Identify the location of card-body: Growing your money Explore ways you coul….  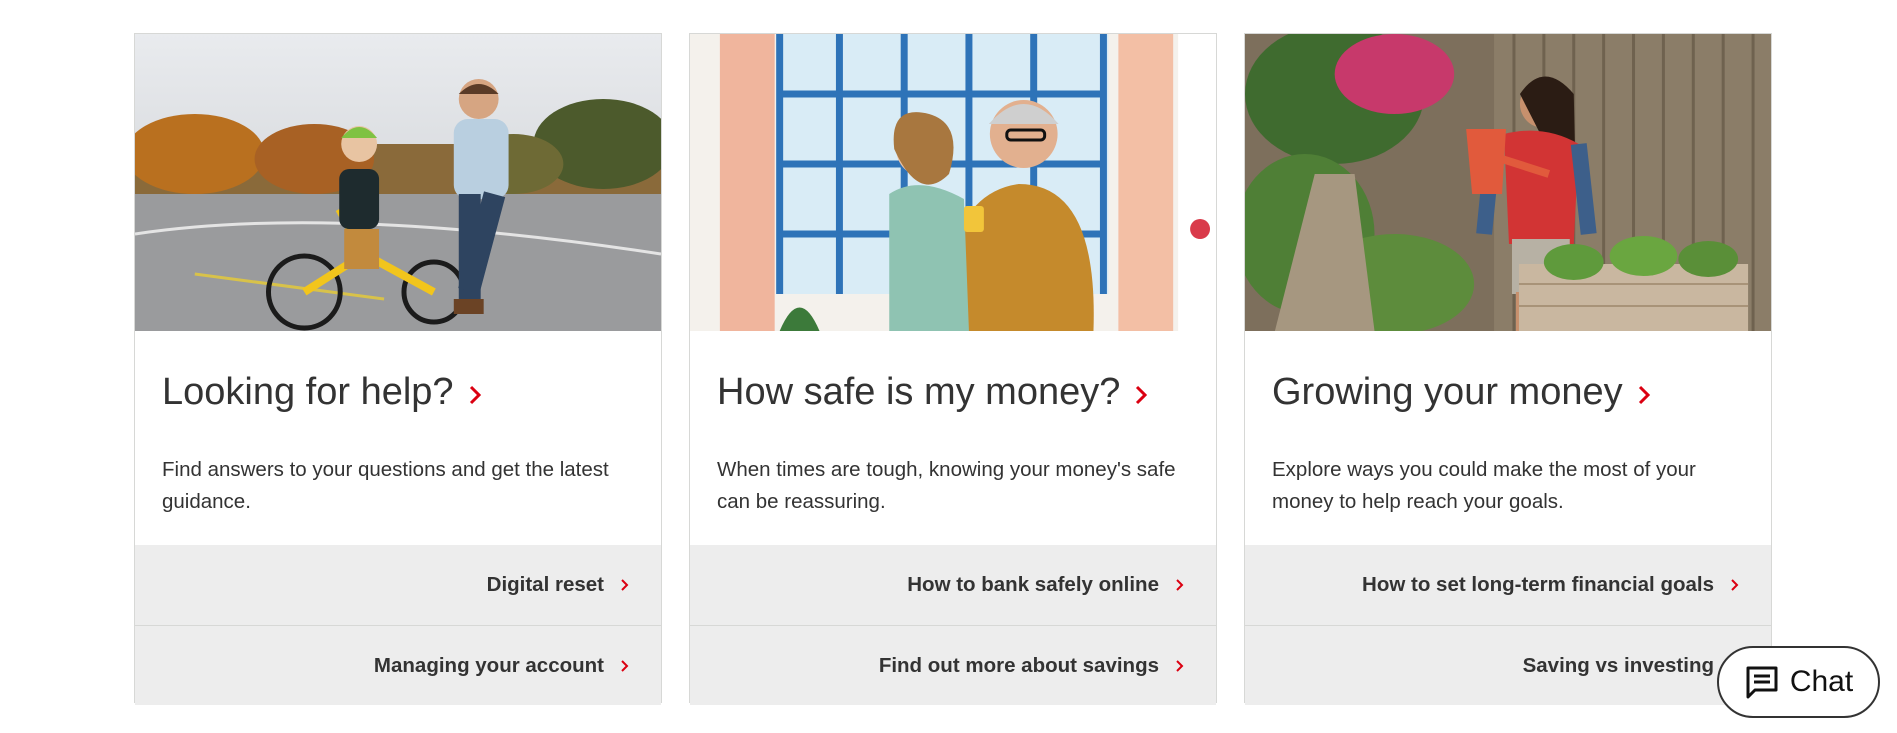
(1508, 438).